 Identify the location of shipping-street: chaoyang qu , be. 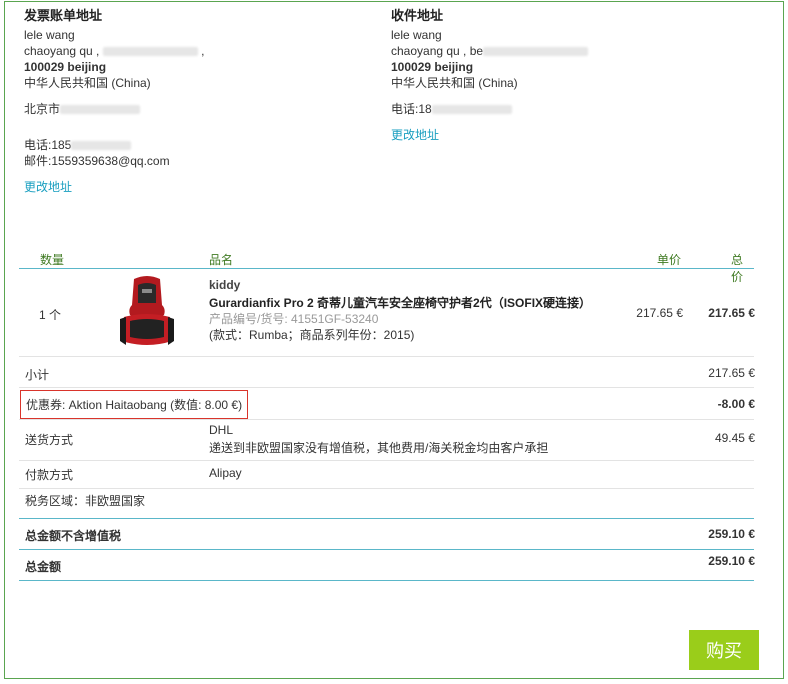
(490, 51).